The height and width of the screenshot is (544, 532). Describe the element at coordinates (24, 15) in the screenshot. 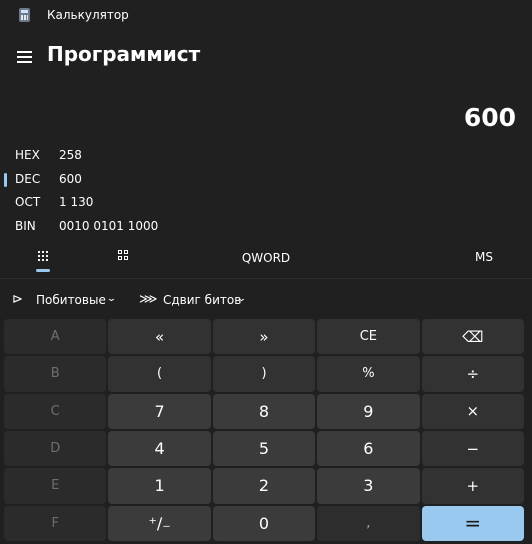

I see `calculator-icon` at that location.